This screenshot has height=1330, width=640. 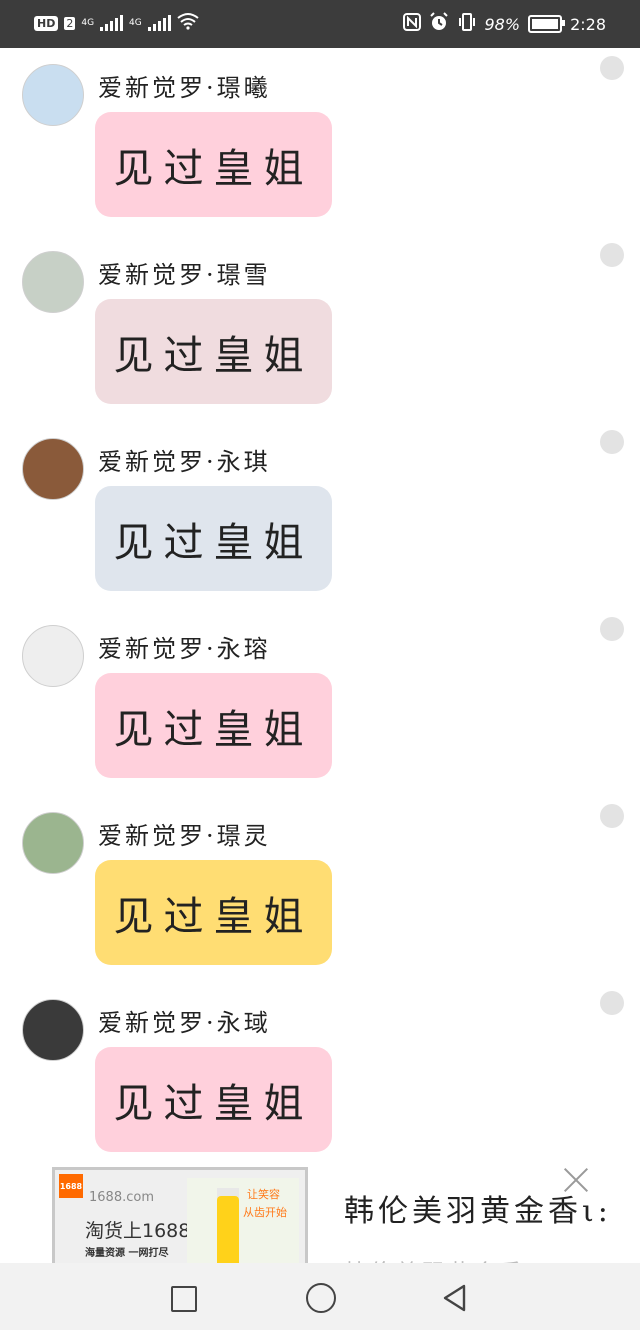 What do you see at coordinates (188, 23) in the screenshot?
I see `wifi-icon` at bounding box center [188, 23].